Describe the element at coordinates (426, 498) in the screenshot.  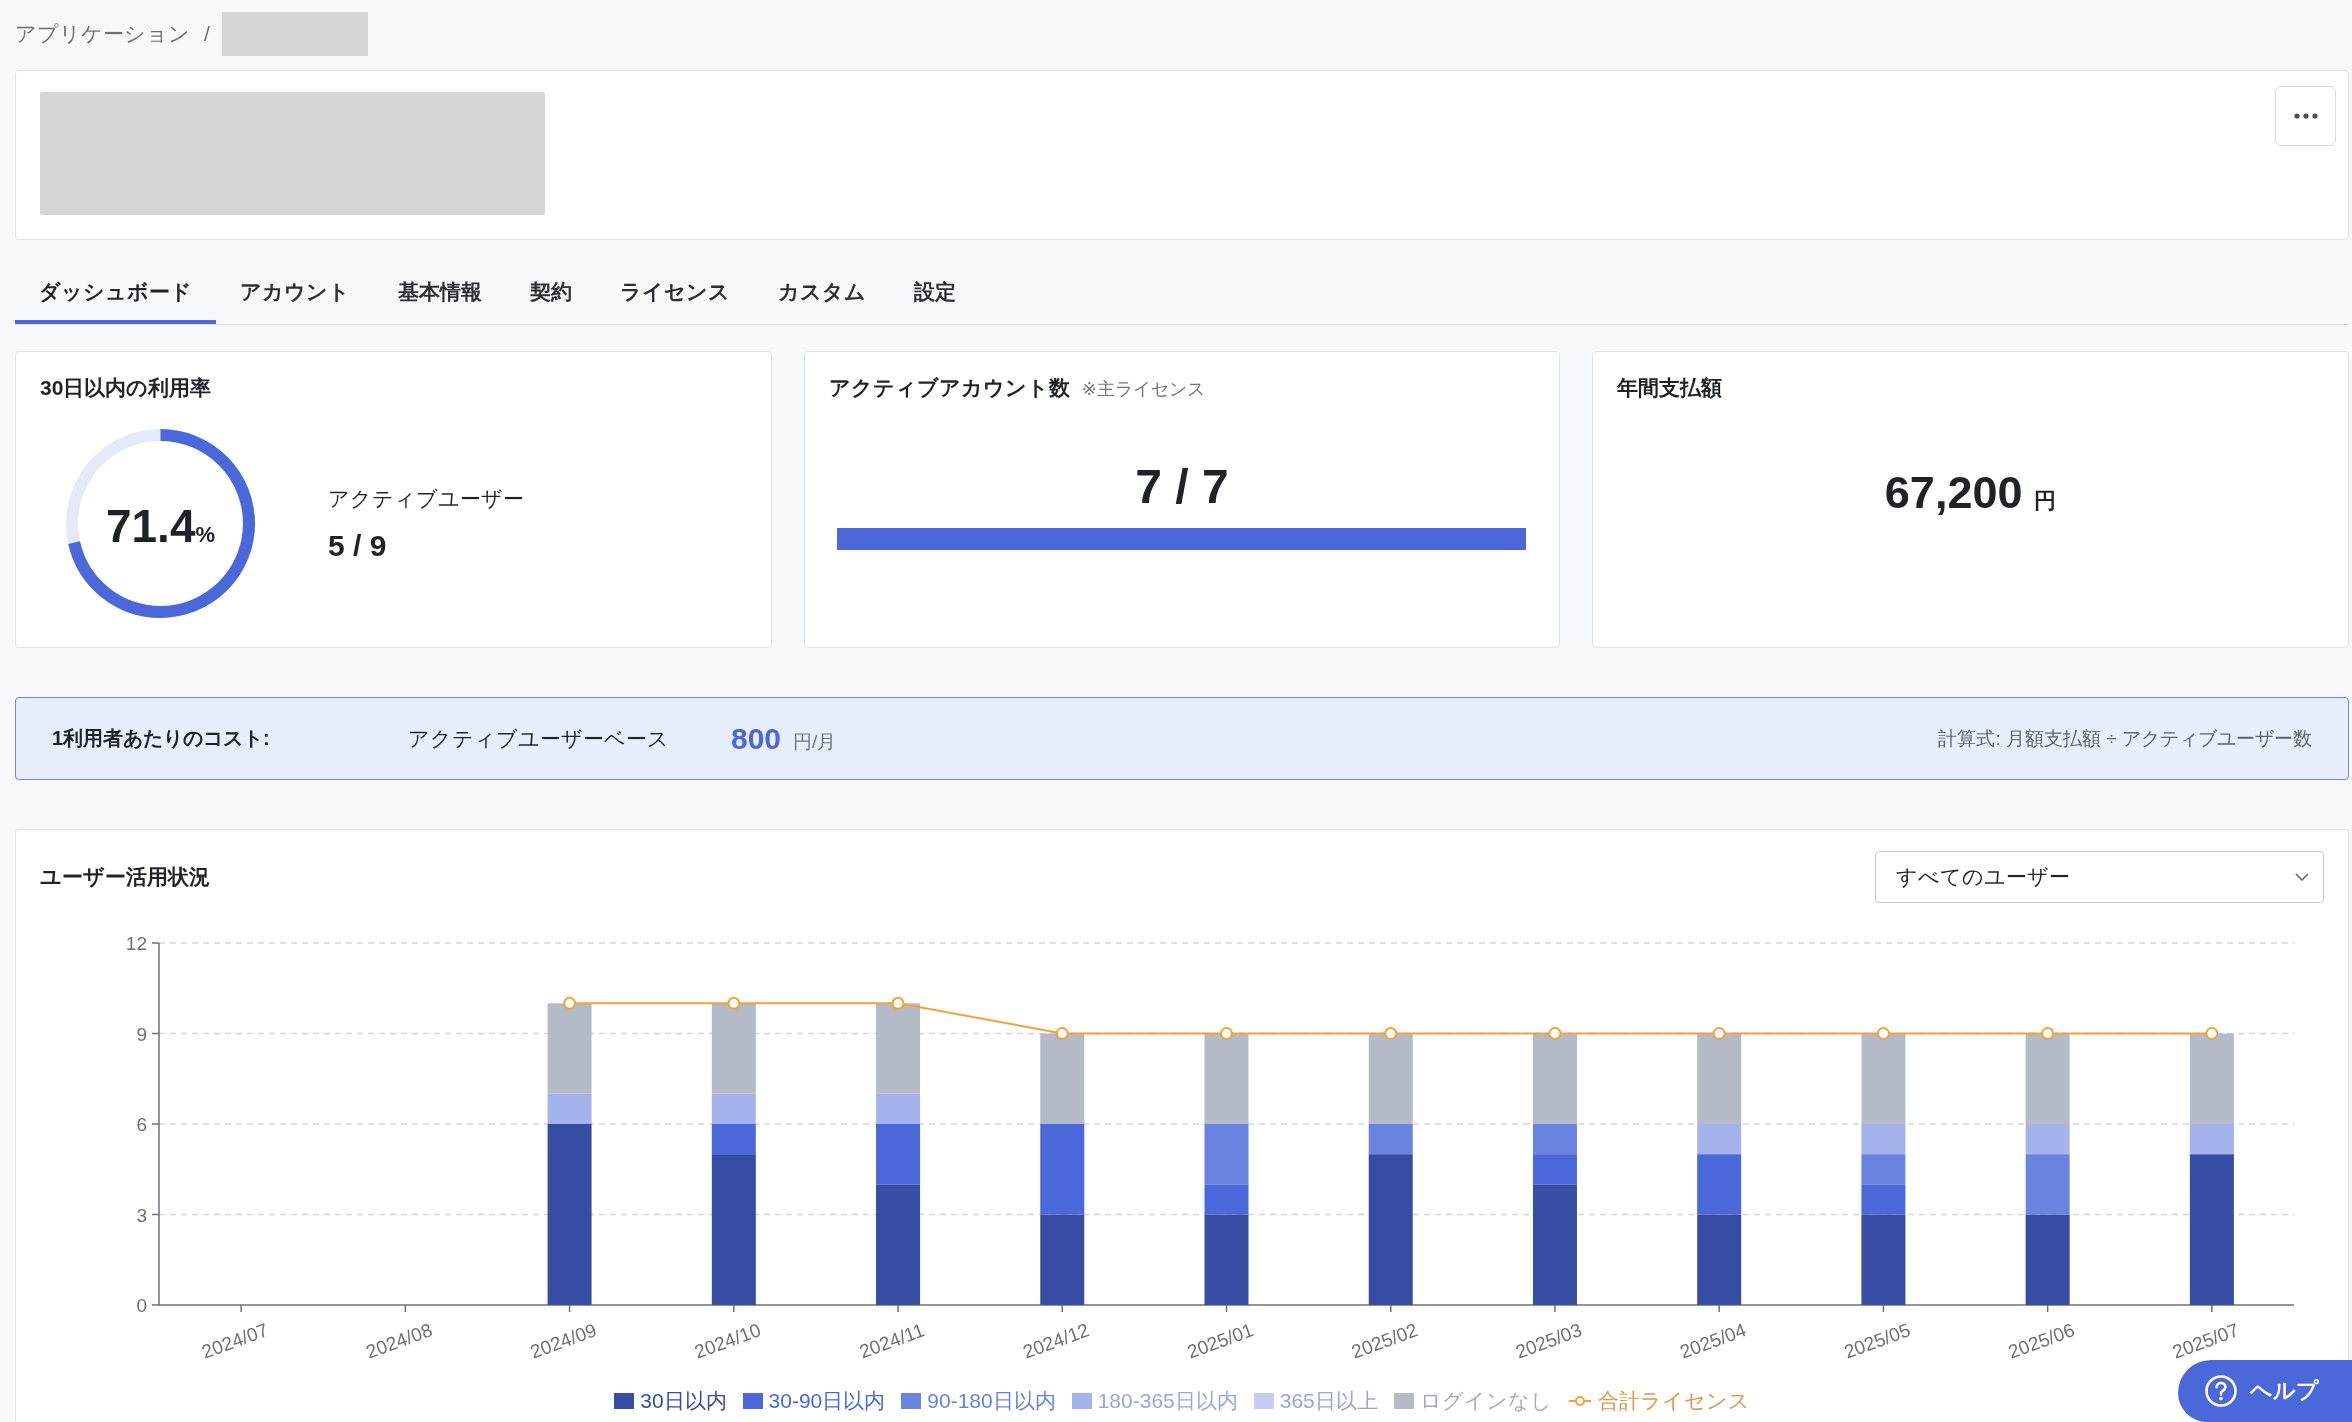
I see `active-users-label: アクティブユーザー` at that location.